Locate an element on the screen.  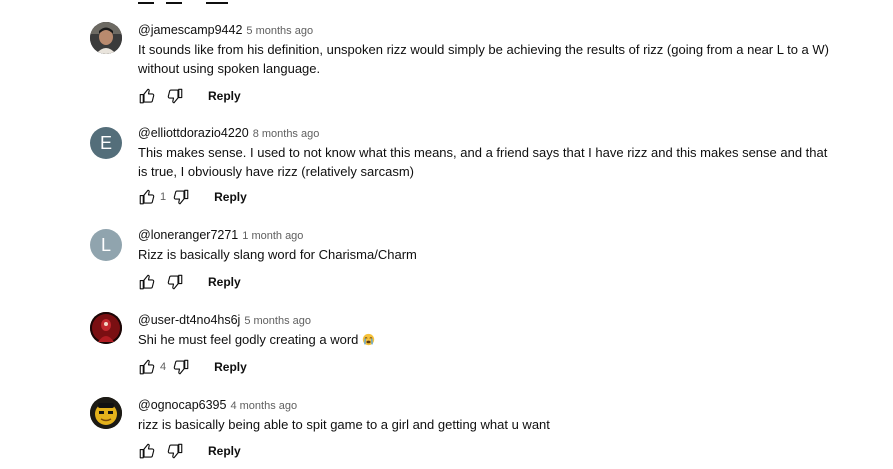
loudly-crying-face-emoji-icon is located at coordinates (368, 339).